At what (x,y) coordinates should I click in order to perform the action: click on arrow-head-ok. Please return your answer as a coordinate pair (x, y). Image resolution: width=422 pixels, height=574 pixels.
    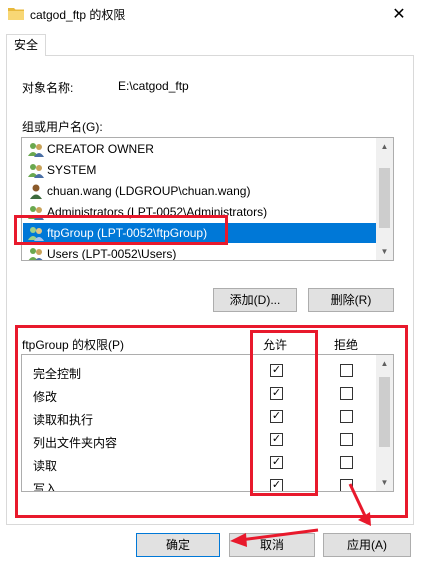
    Looking at the image, I should click on (238, 540).